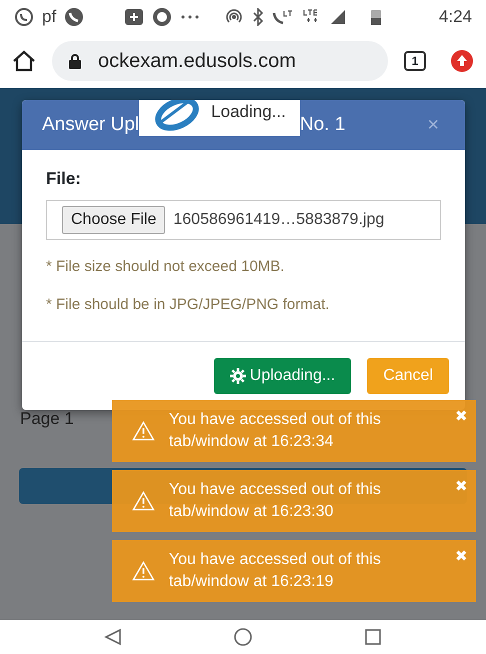 The image size is (486, 654). What do you see at coordinates (134, 17) in the screenshot?
I see `plus-box-icon` at bounding box center [134, 17].